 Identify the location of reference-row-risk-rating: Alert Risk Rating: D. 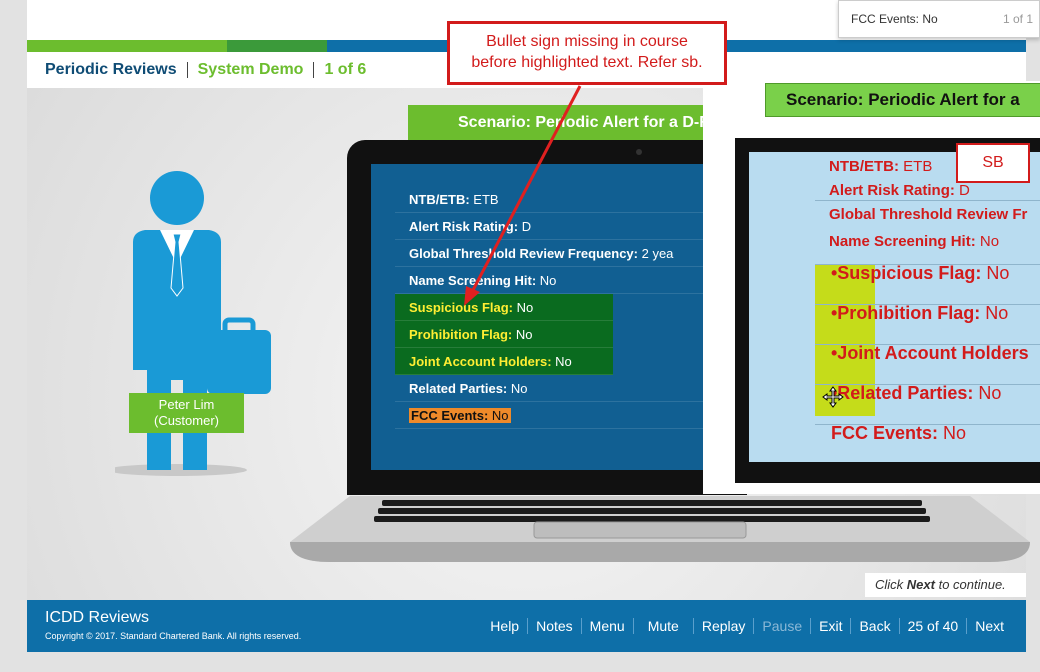
(899, 190).